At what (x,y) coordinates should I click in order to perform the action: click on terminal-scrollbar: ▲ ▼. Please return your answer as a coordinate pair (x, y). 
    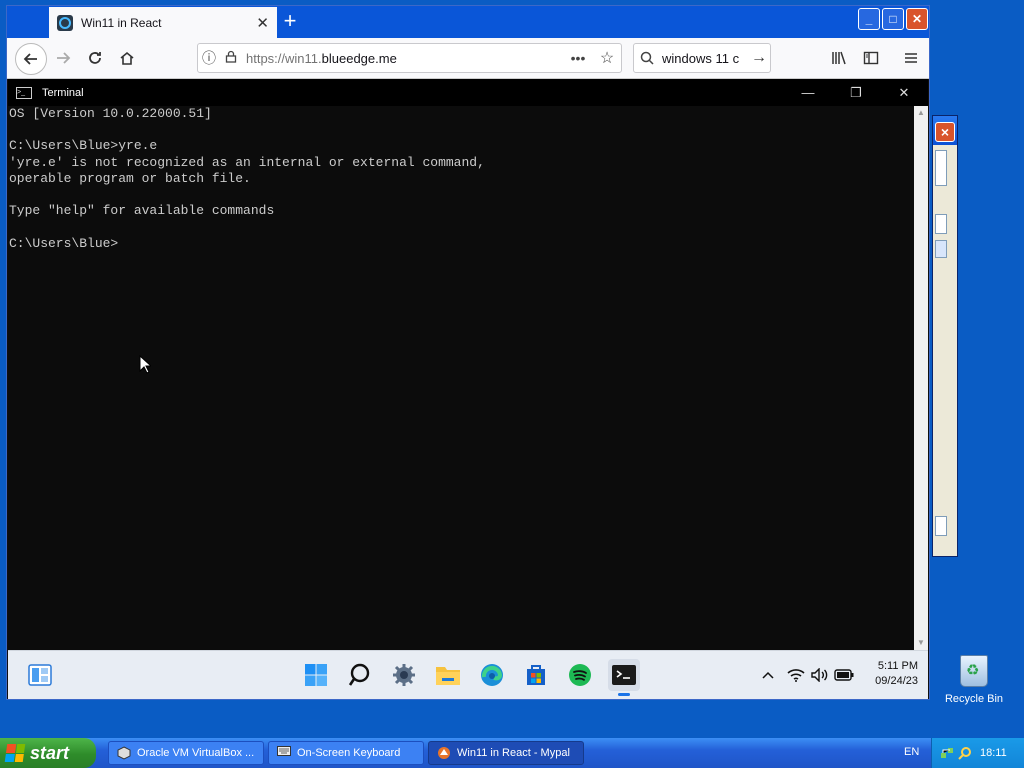
    Looking at the image, I should click on (921, 378).